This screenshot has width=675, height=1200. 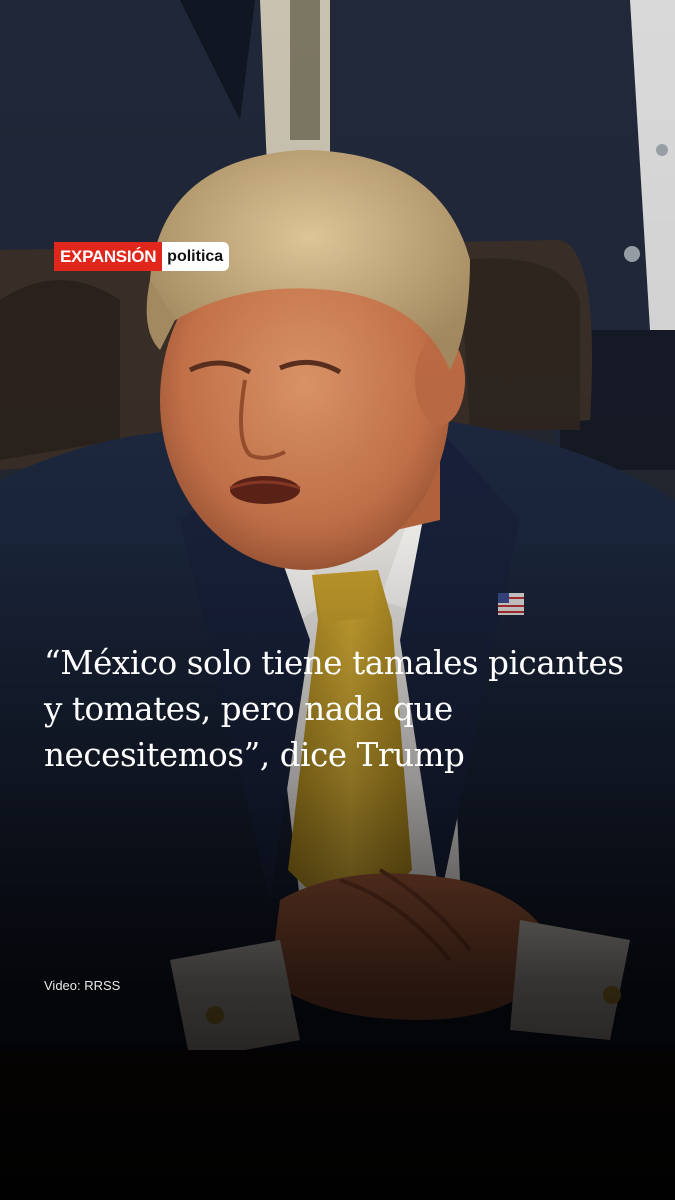 I want to click on video-credit: Video: RRSS, so click(x=82, y=985).